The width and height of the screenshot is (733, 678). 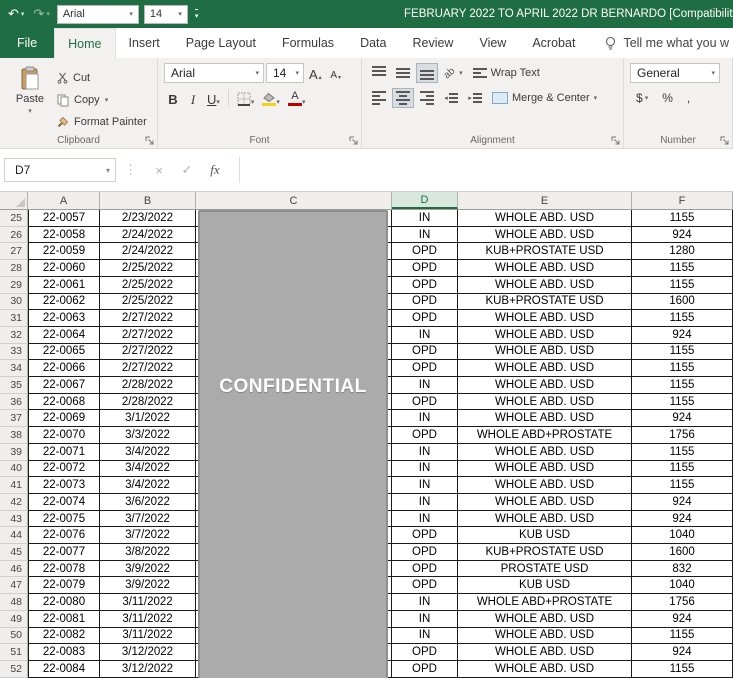 What do you see at coordinates (427, 98) in the screenshot?
I see `align-right-button` at bounding box center [427, 98].